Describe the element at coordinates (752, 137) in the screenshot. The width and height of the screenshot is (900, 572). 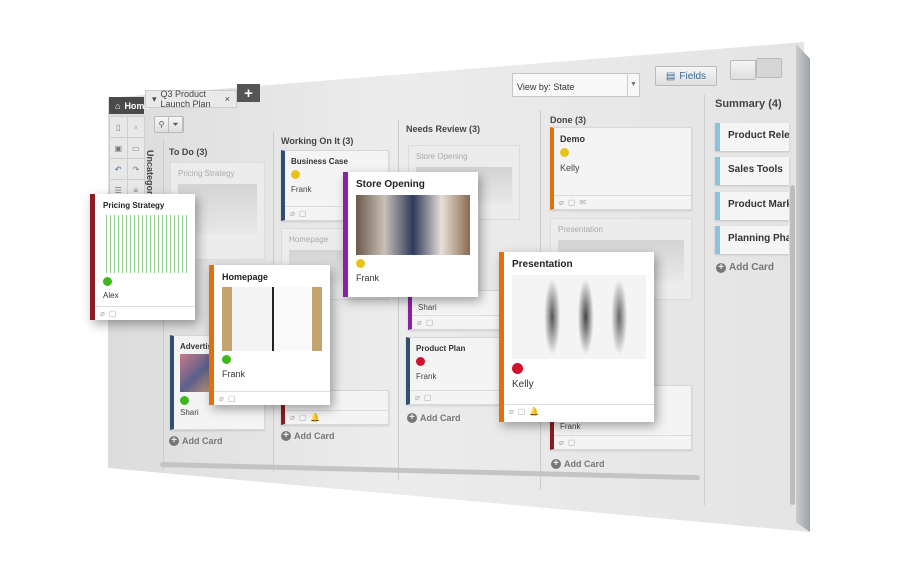
I see `summary-item: Product Release` at that location.